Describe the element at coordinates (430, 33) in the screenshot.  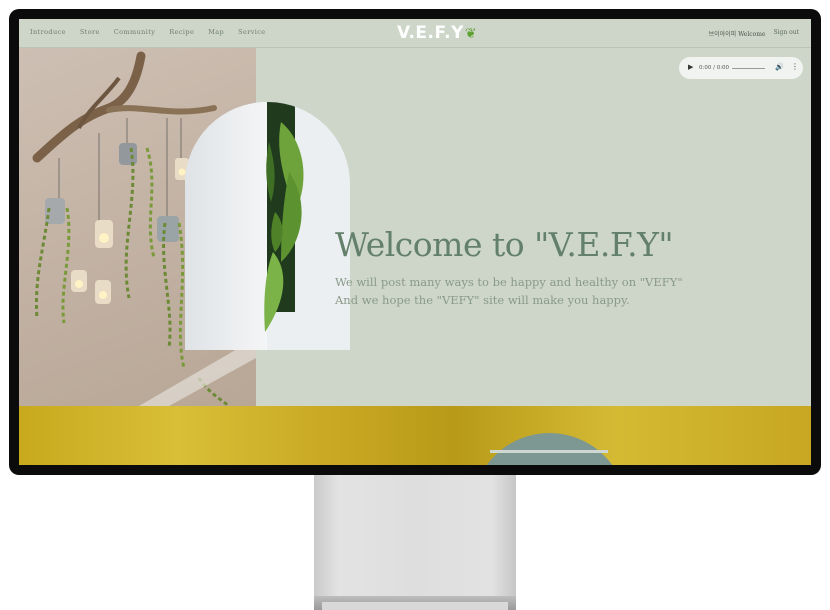
I see `logo-text: V.E.F.Y` at that location.